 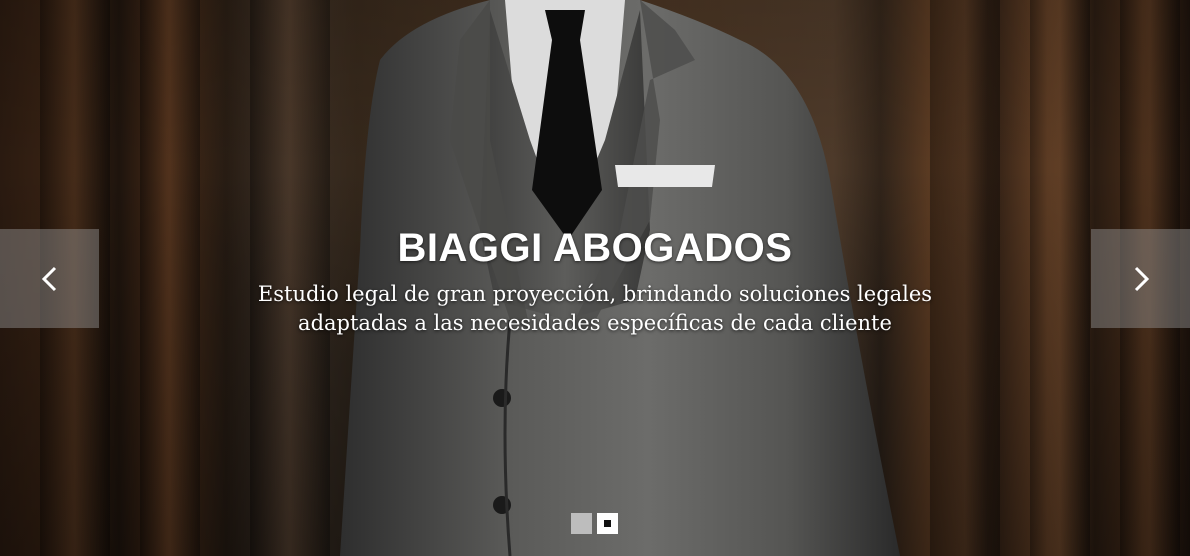 I want to click on prev-slide-button, so click(x=49, y=278).